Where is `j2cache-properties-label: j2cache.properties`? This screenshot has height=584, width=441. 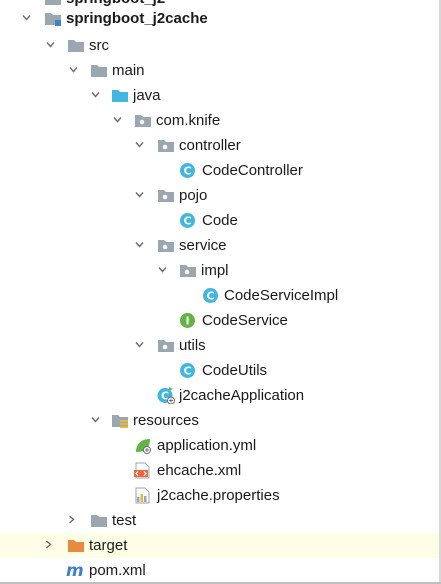
j2cache-properties-label: j2cache.properties is located at coordinates (218, 495).